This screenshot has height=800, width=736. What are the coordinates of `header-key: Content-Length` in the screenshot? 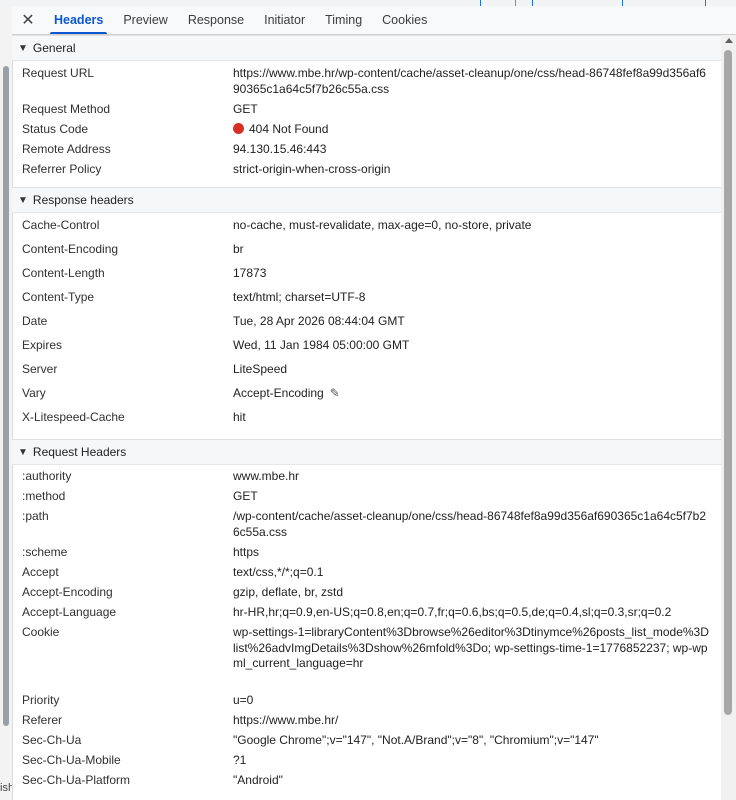 It's located at (63, 273).